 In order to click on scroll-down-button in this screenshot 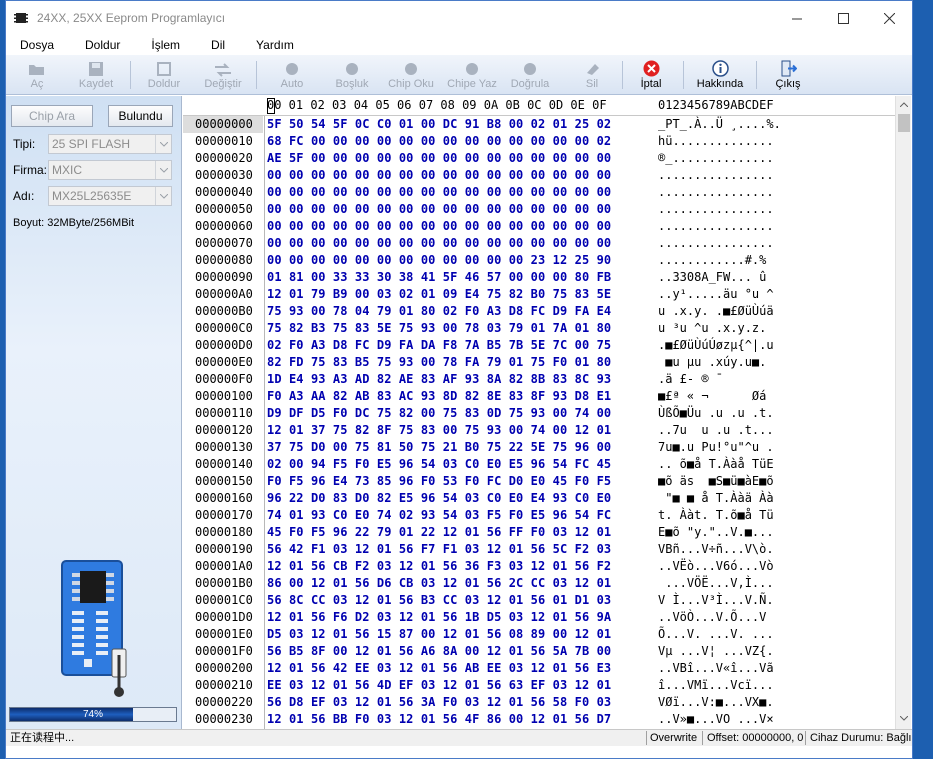, I will do `click(904, 718)`.